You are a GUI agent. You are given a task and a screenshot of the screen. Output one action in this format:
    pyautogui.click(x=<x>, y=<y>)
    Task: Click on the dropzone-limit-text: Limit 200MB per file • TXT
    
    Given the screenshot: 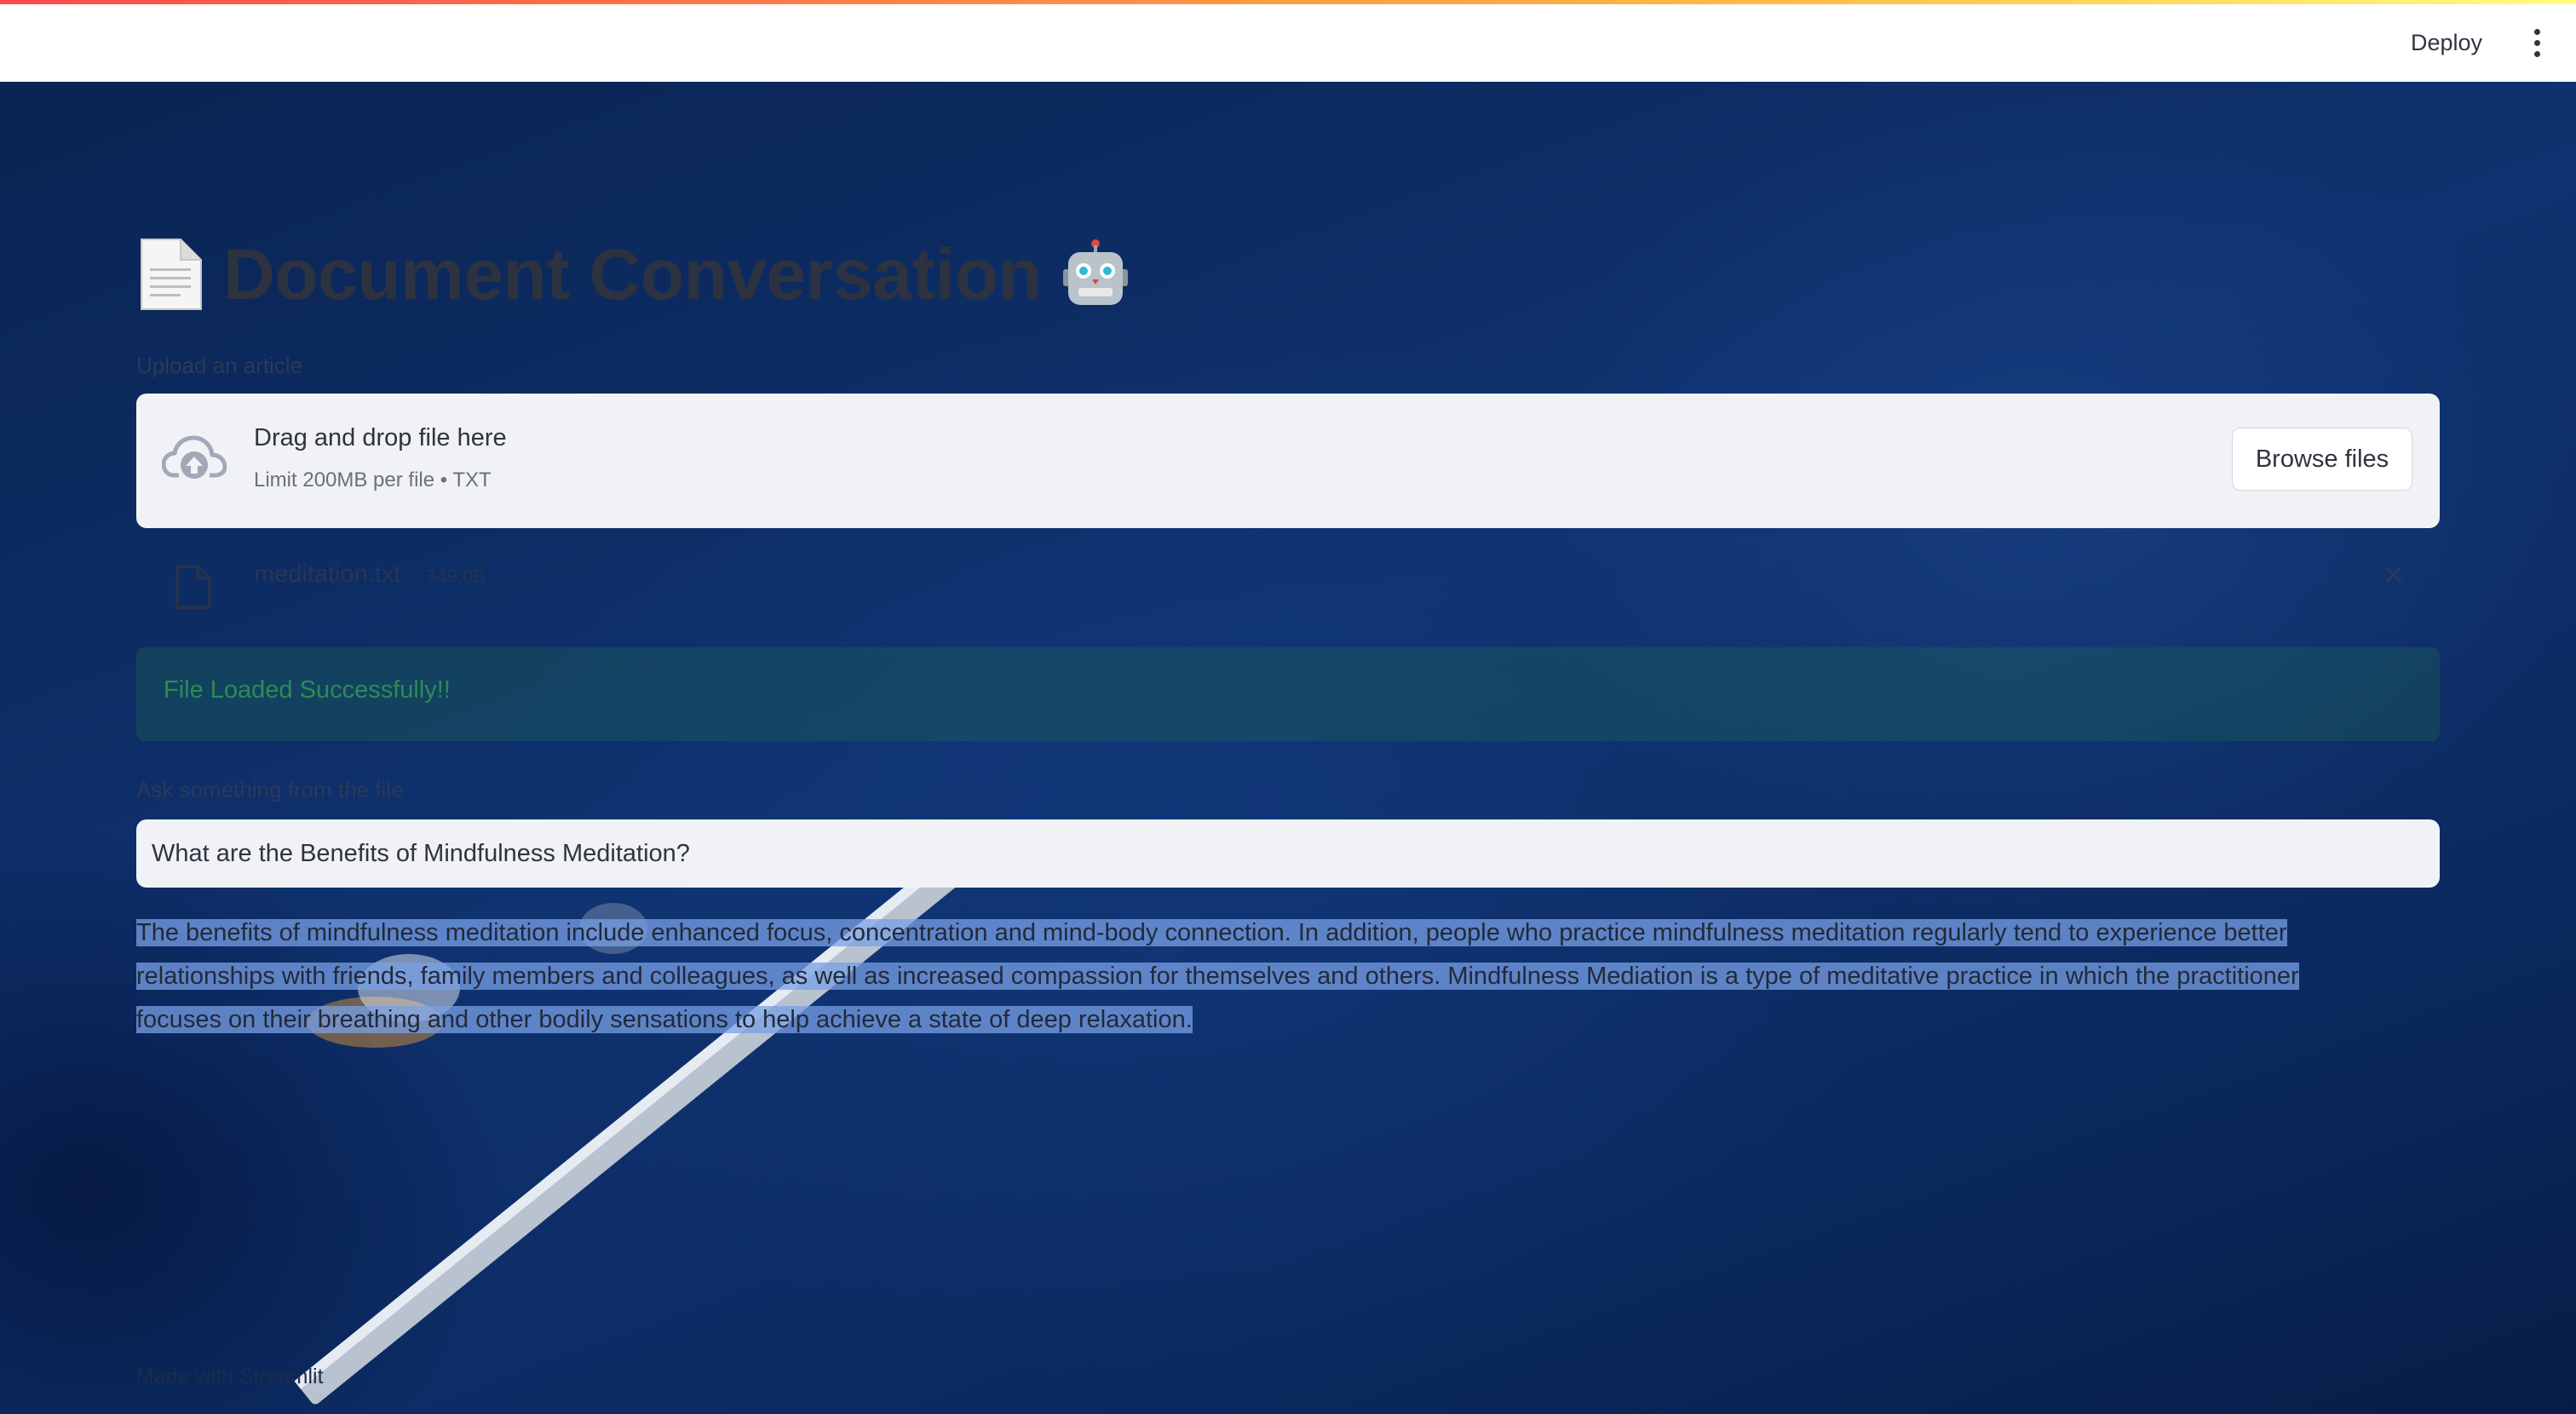 What is the action you would take?
    pyautogui.click(x=373, y=479)
    